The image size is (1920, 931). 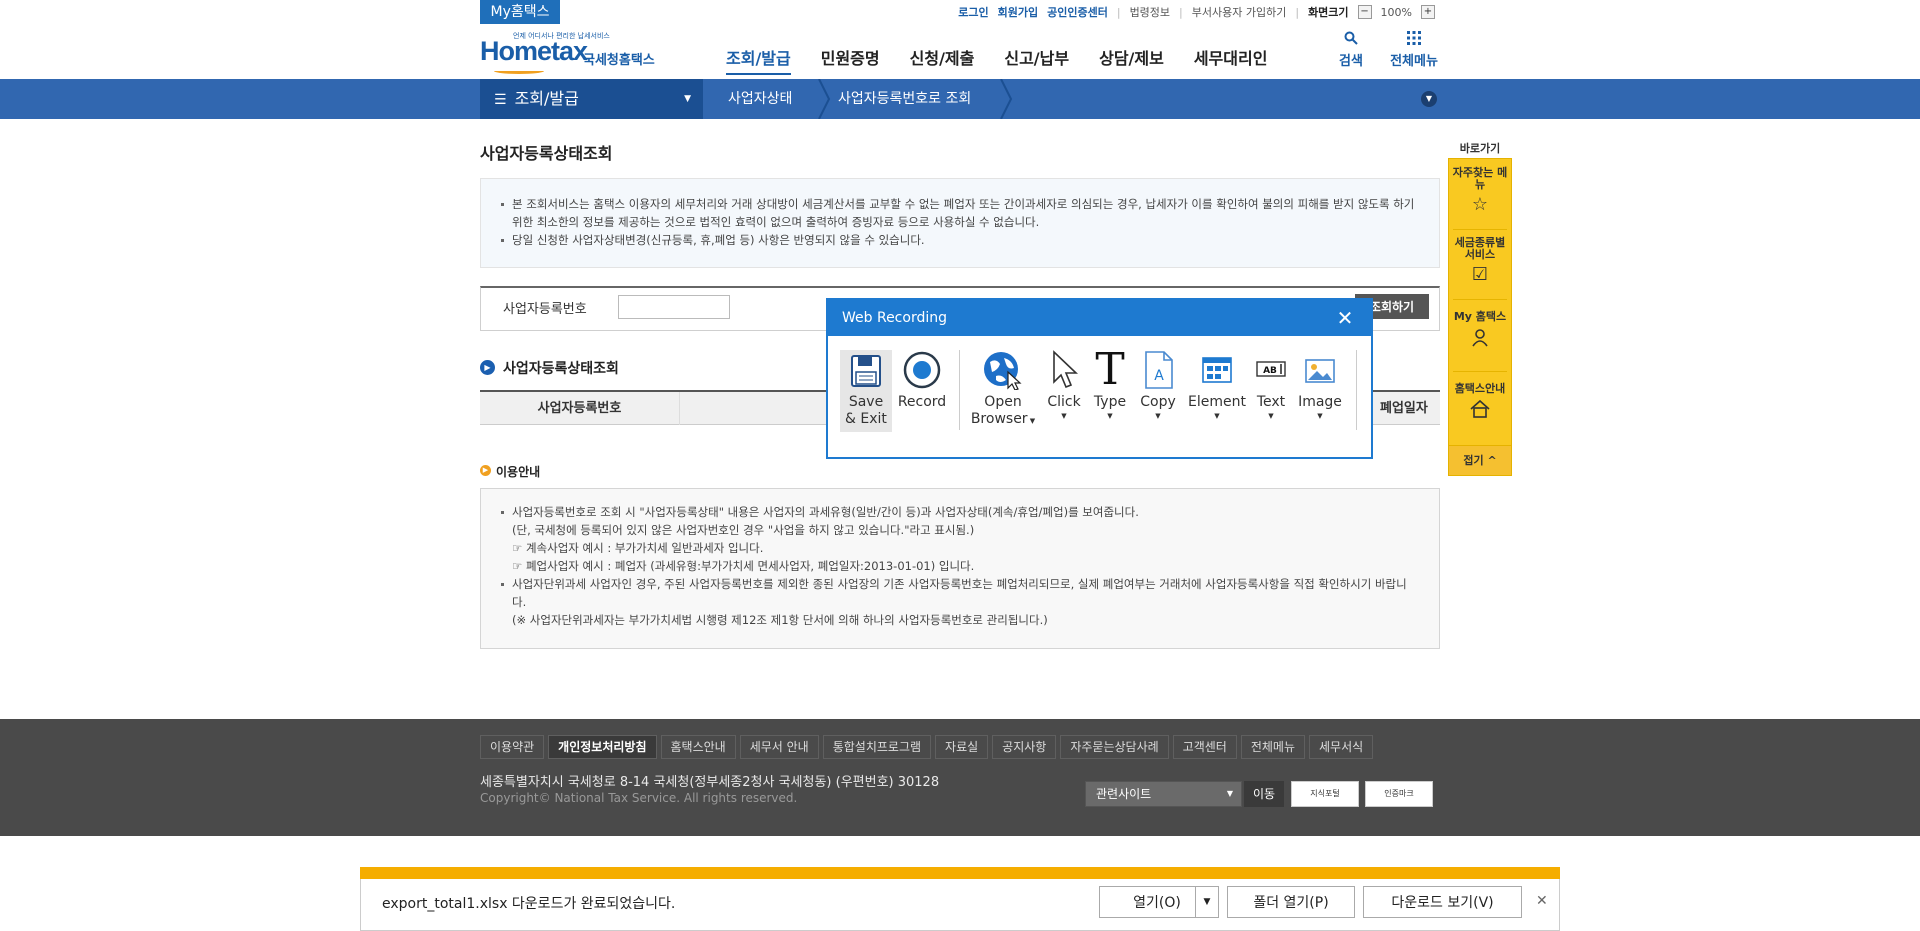 I want to click on click-tool: Click ▼, so click(x=1064, y=385).